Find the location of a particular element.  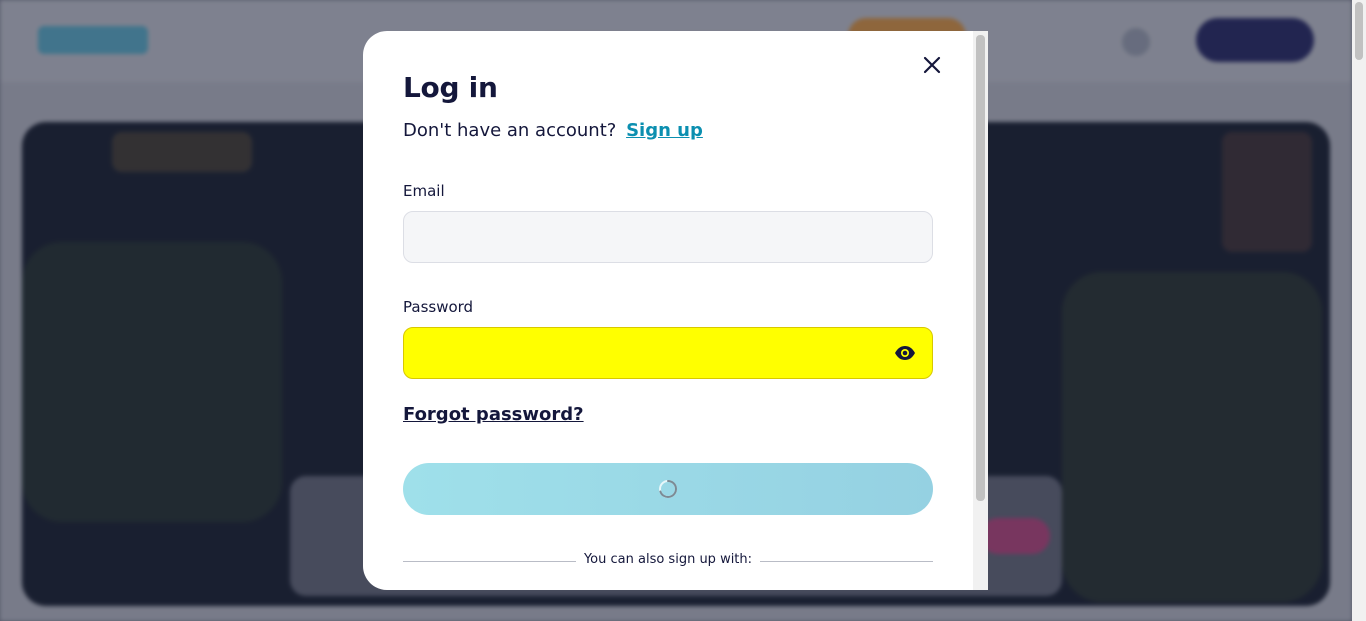

signup-prompt-text: Don't have an account? is located at coordinates (510, 130).